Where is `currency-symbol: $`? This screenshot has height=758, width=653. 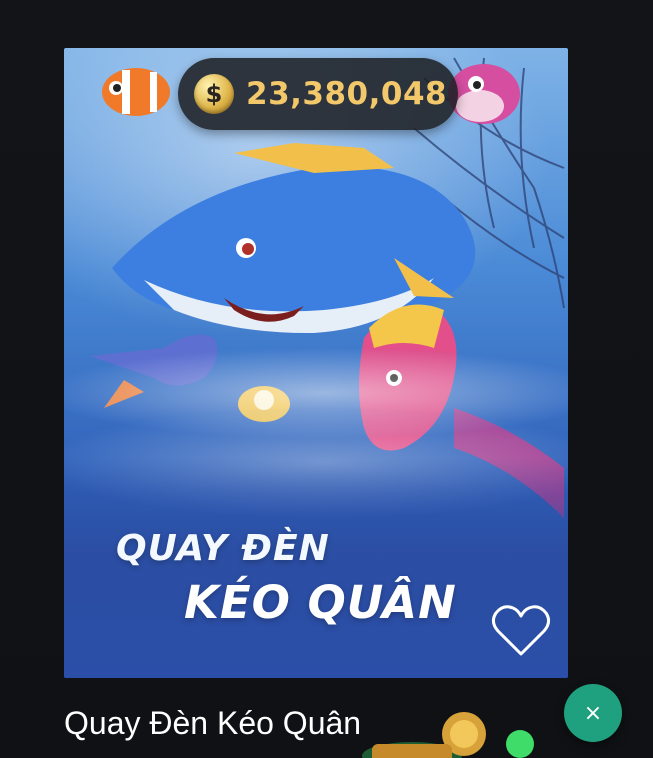
currency-symbol: $ is located at coordinates (214, 94).